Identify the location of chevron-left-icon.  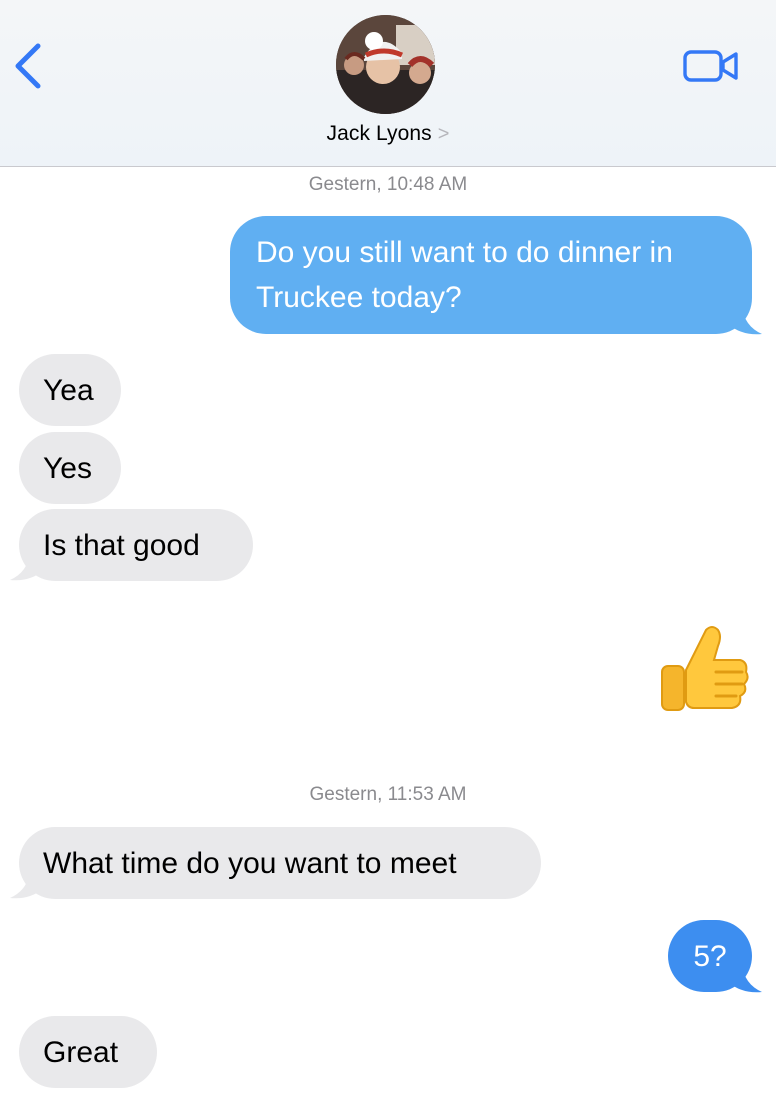
(28, 66).